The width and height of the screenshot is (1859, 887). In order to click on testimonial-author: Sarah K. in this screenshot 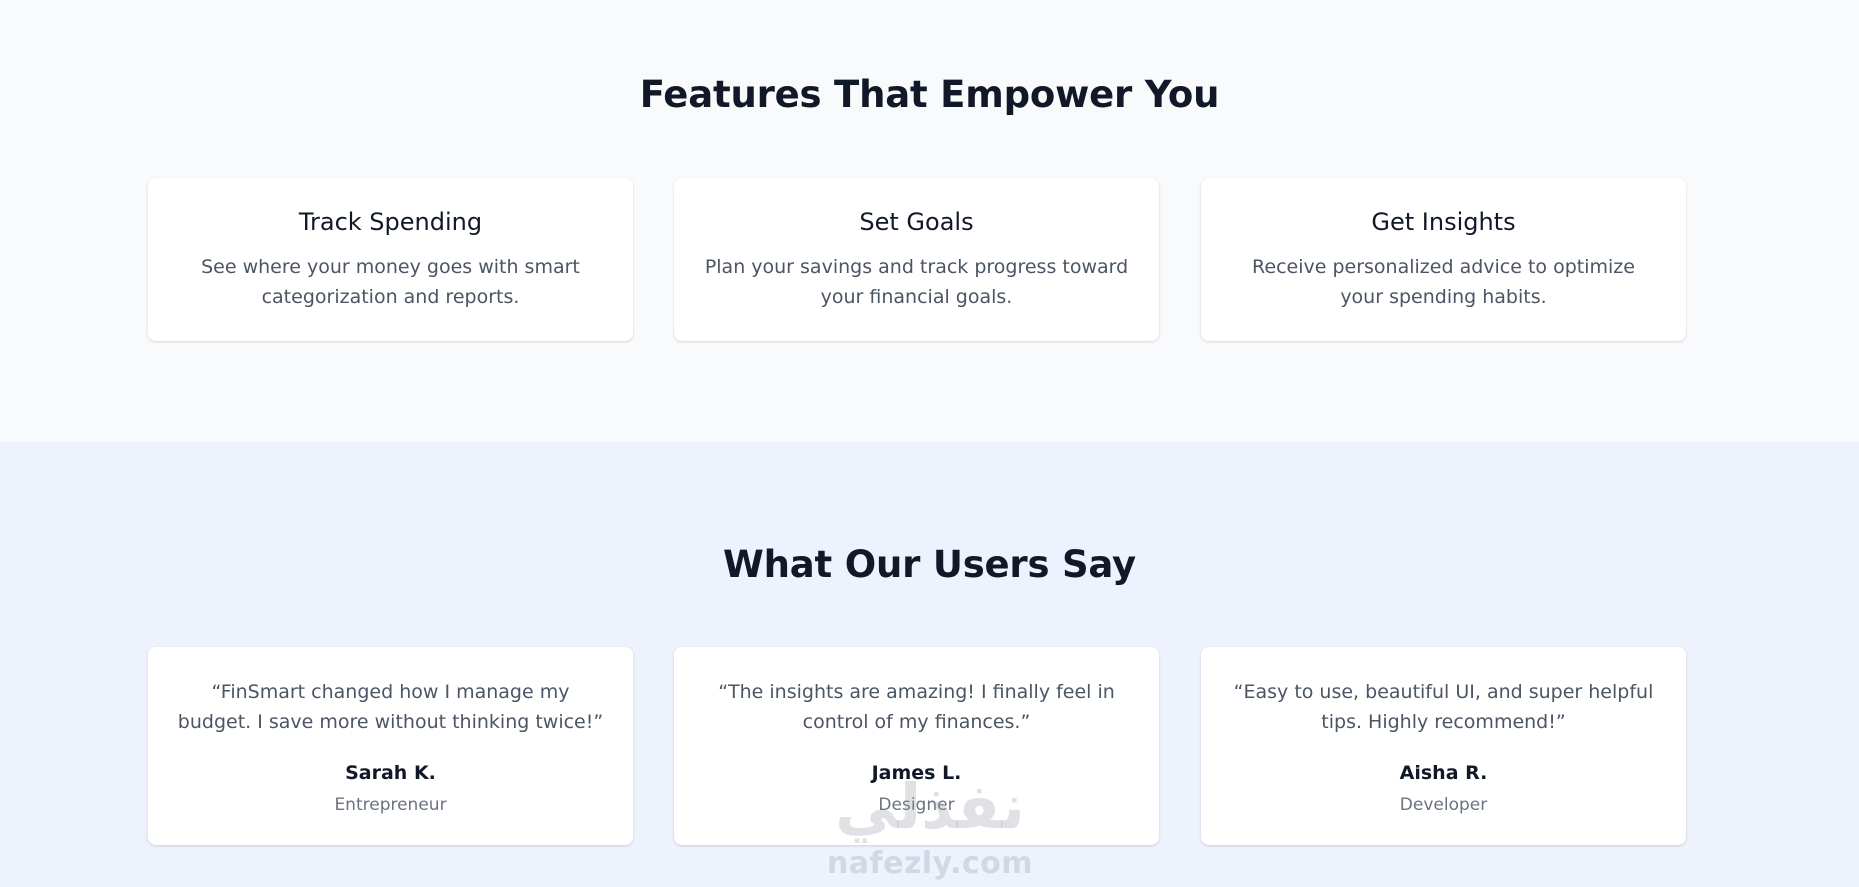, I will do `click(390, 773)`.